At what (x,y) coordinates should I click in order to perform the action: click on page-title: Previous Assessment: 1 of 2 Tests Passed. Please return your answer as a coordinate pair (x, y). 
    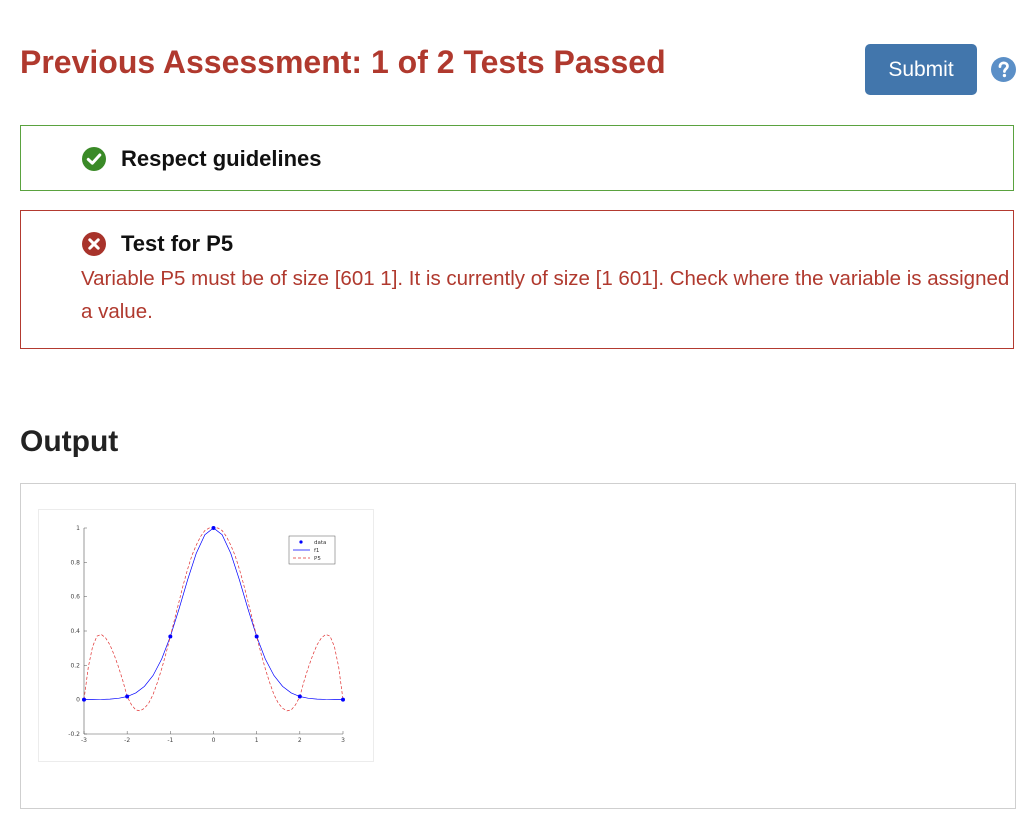
    Looking at the image, I should click on (343, 62).